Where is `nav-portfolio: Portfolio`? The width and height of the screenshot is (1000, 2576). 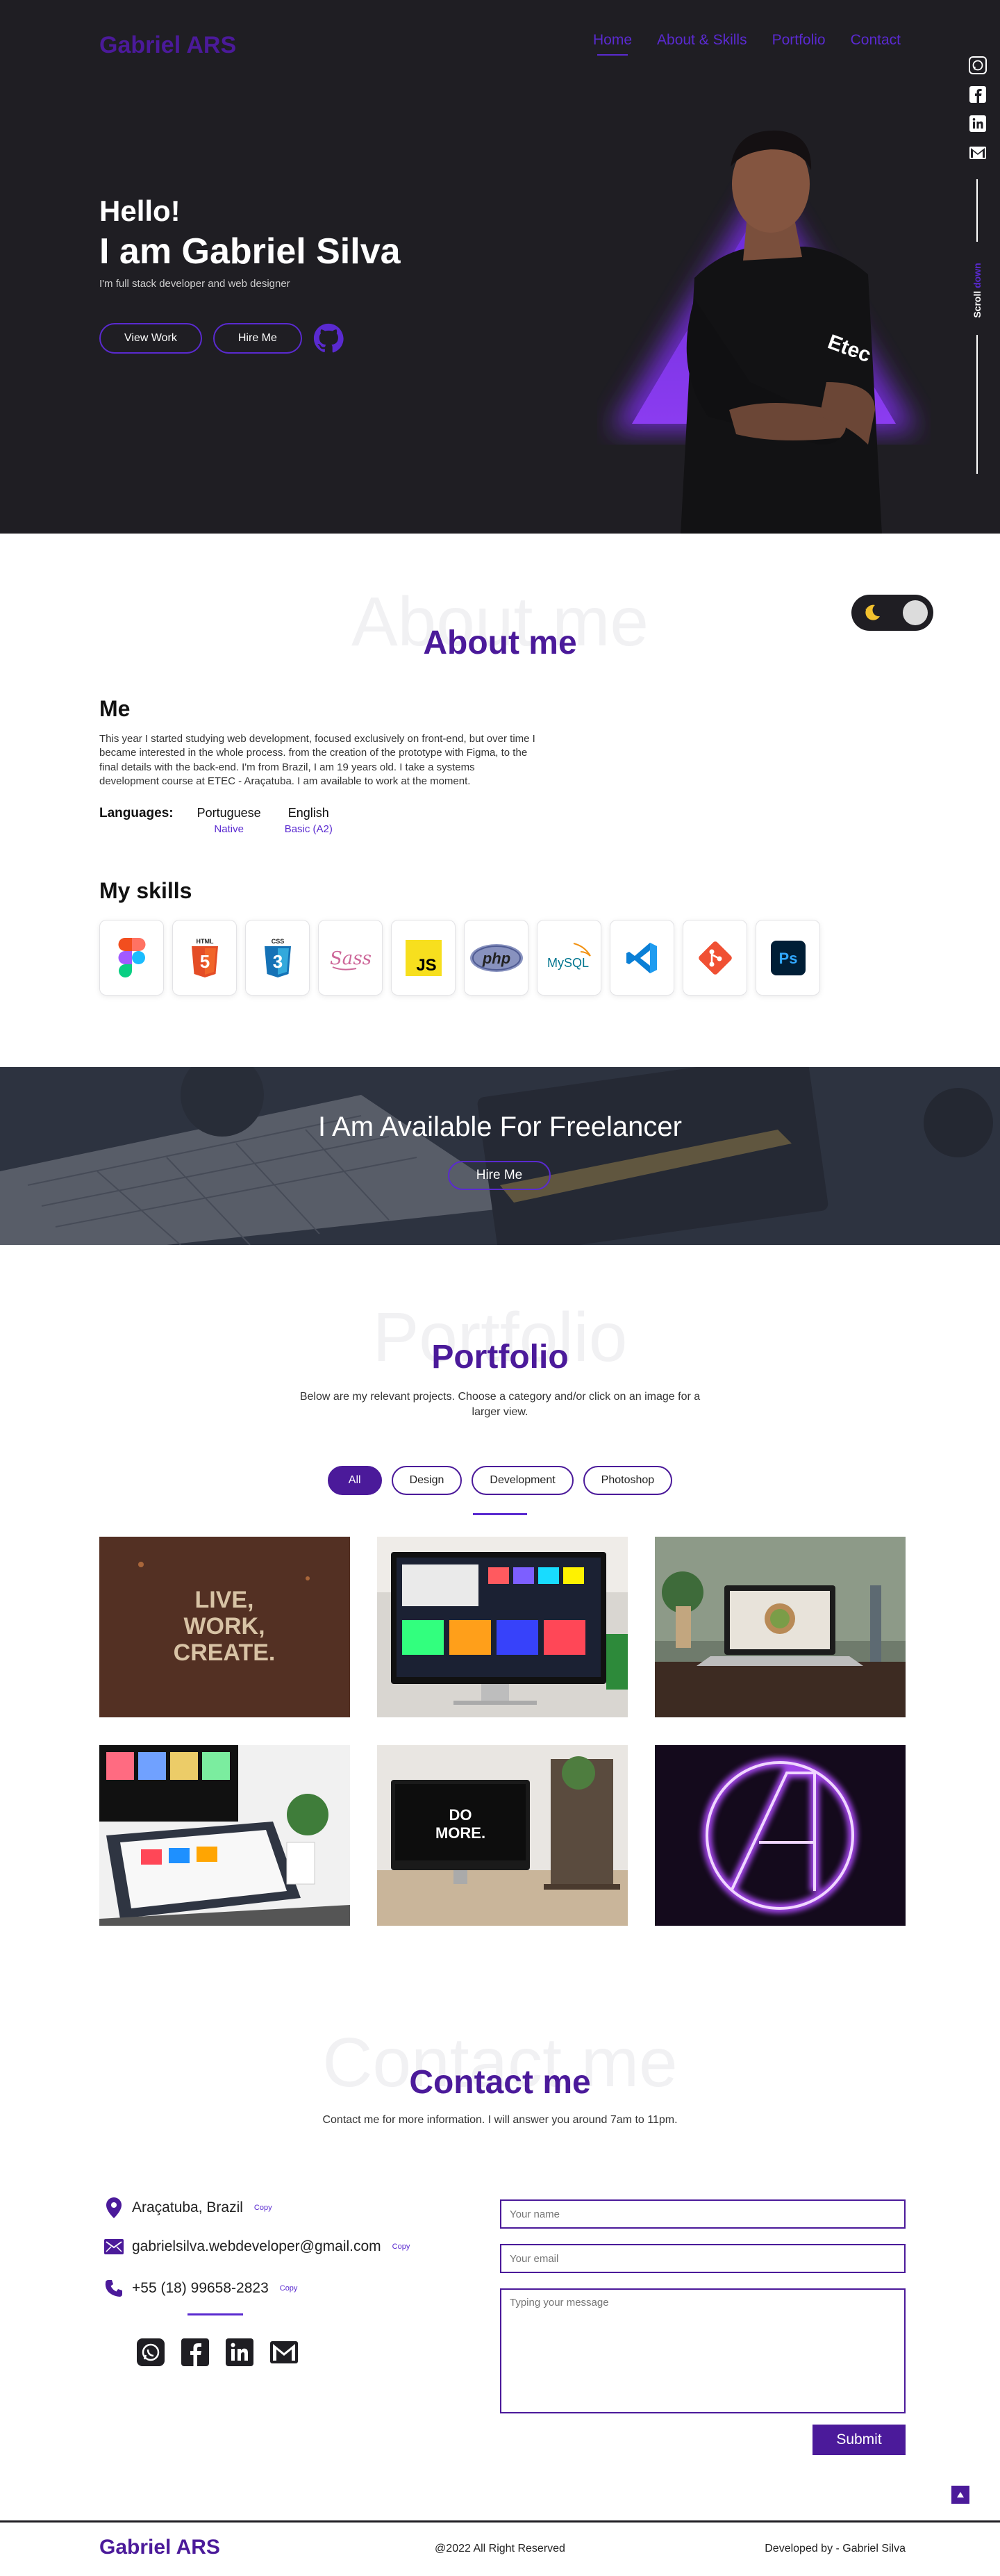 nav-portfolio: Portfolio is located at coordinates (799, 40).